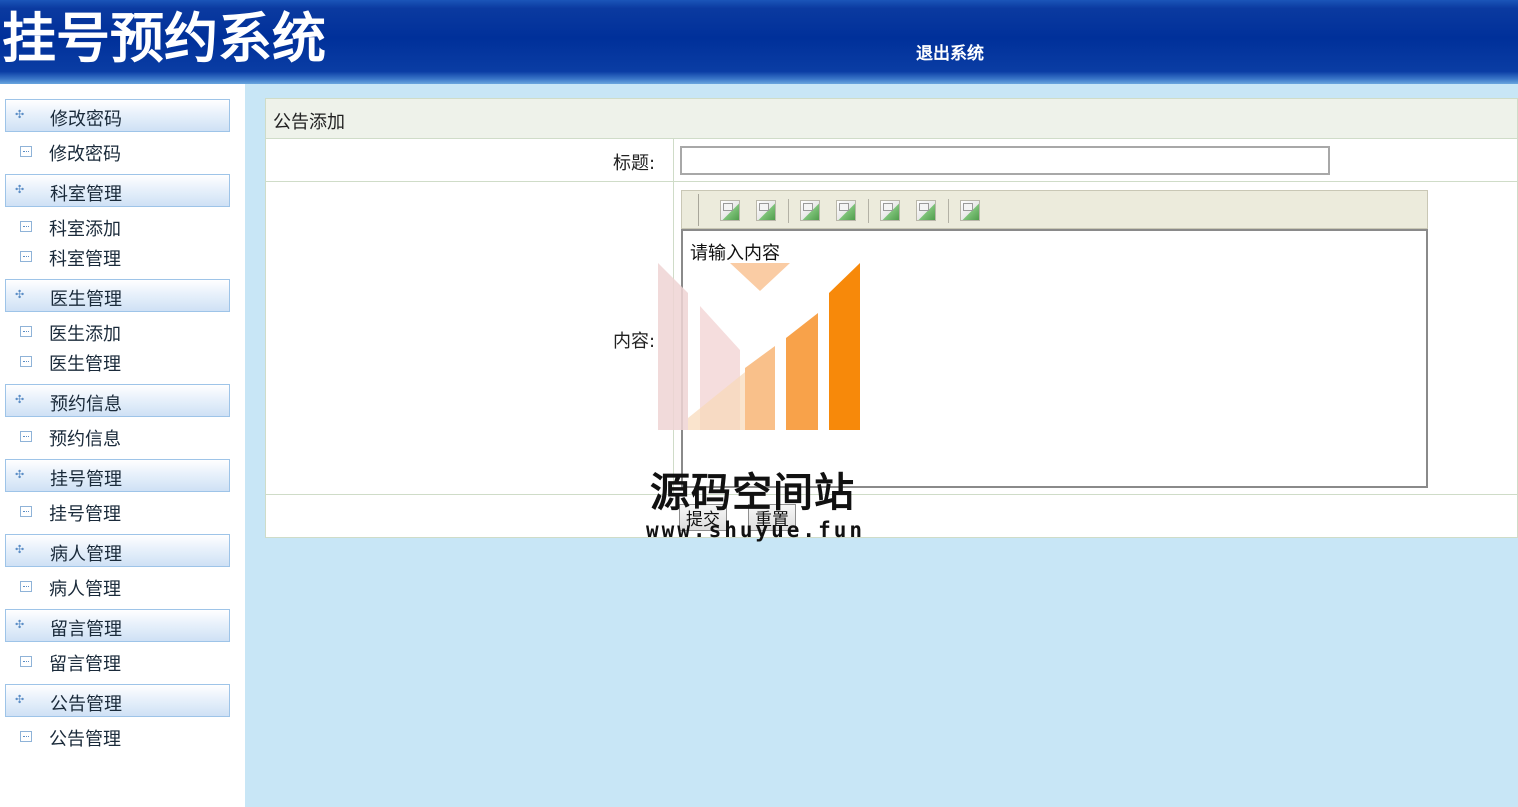 This screenshot has width=1518, height=807. I want to click on sidebar-group-label: 预约信息, so click(86, 404).